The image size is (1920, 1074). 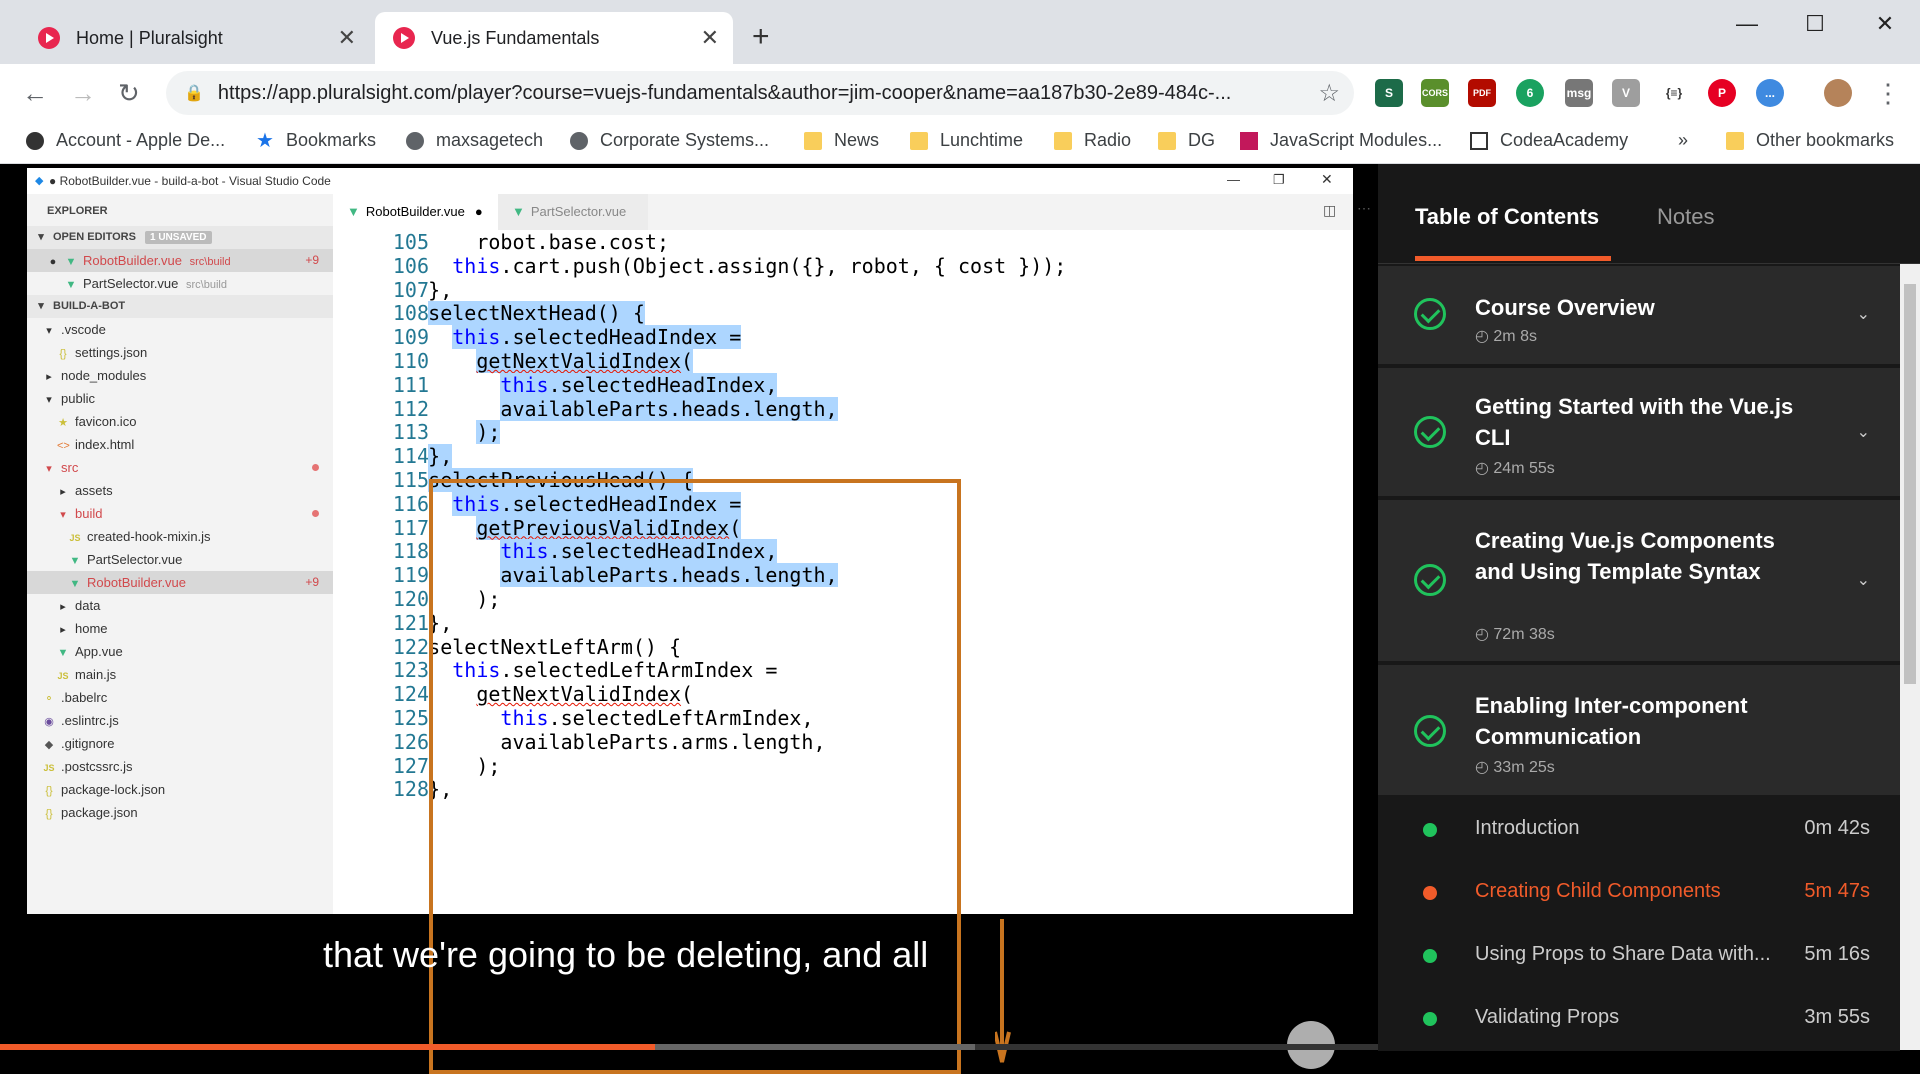 What do you see at coordinates (416, 622) in the screenshot?
I see `code-line: },` at bounding box center [416, 622].